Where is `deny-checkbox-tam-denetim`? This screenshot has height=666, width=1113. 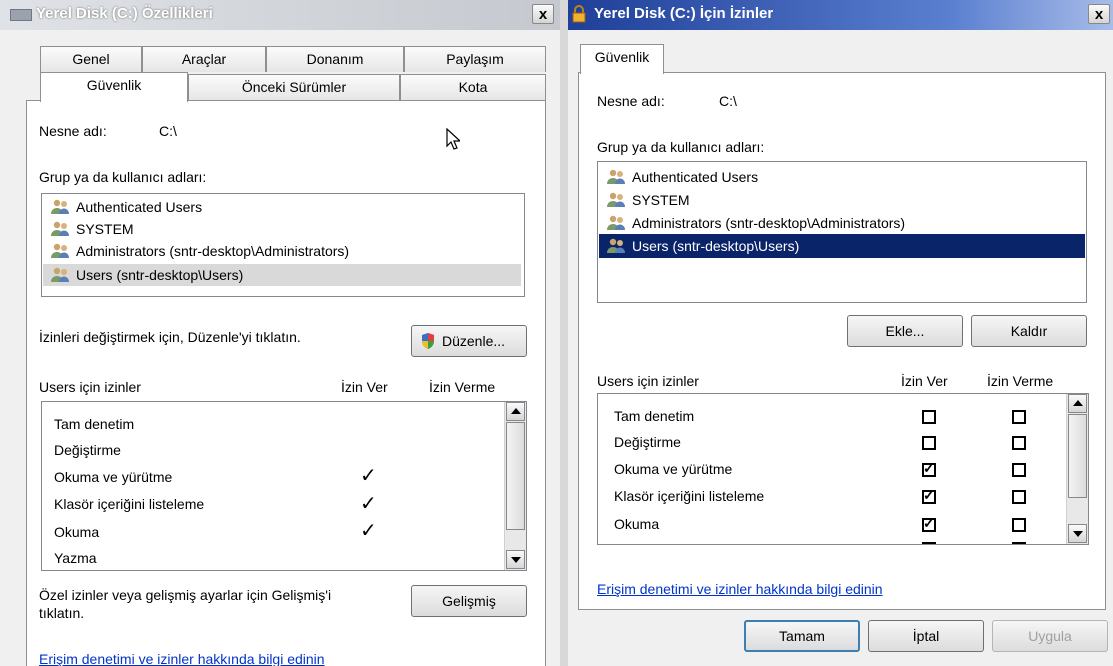
deny-checkbox-tam-denetim is located at coordinates (1019, 417).